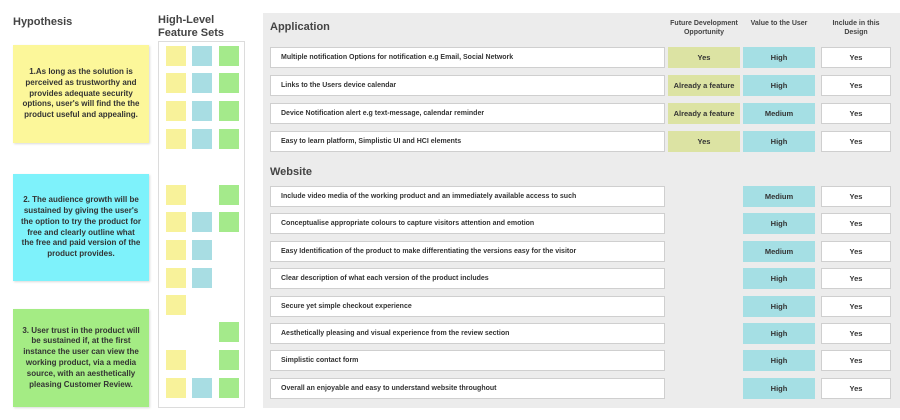  I want to click on application-title: Application, so click(300, 27).